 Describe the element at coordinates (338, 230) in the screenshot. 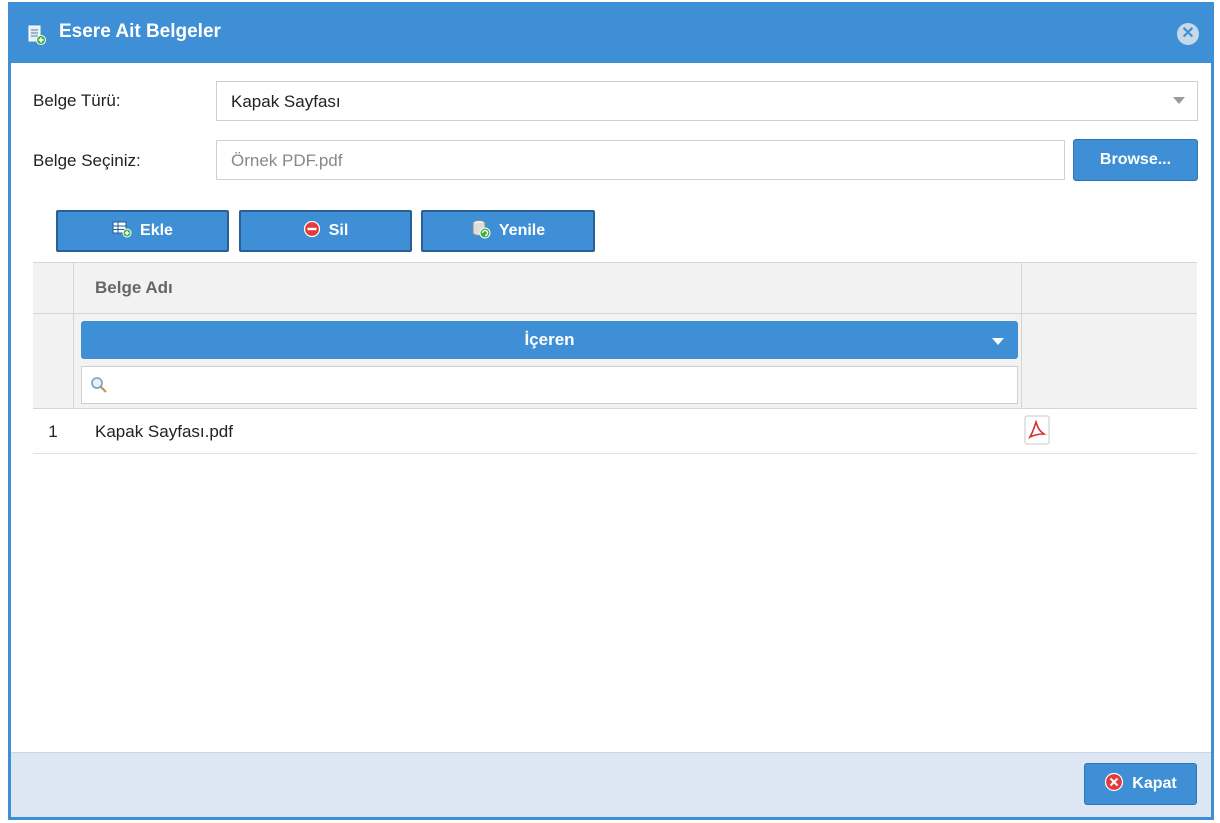

I see `sil-label: Sil` at that location.